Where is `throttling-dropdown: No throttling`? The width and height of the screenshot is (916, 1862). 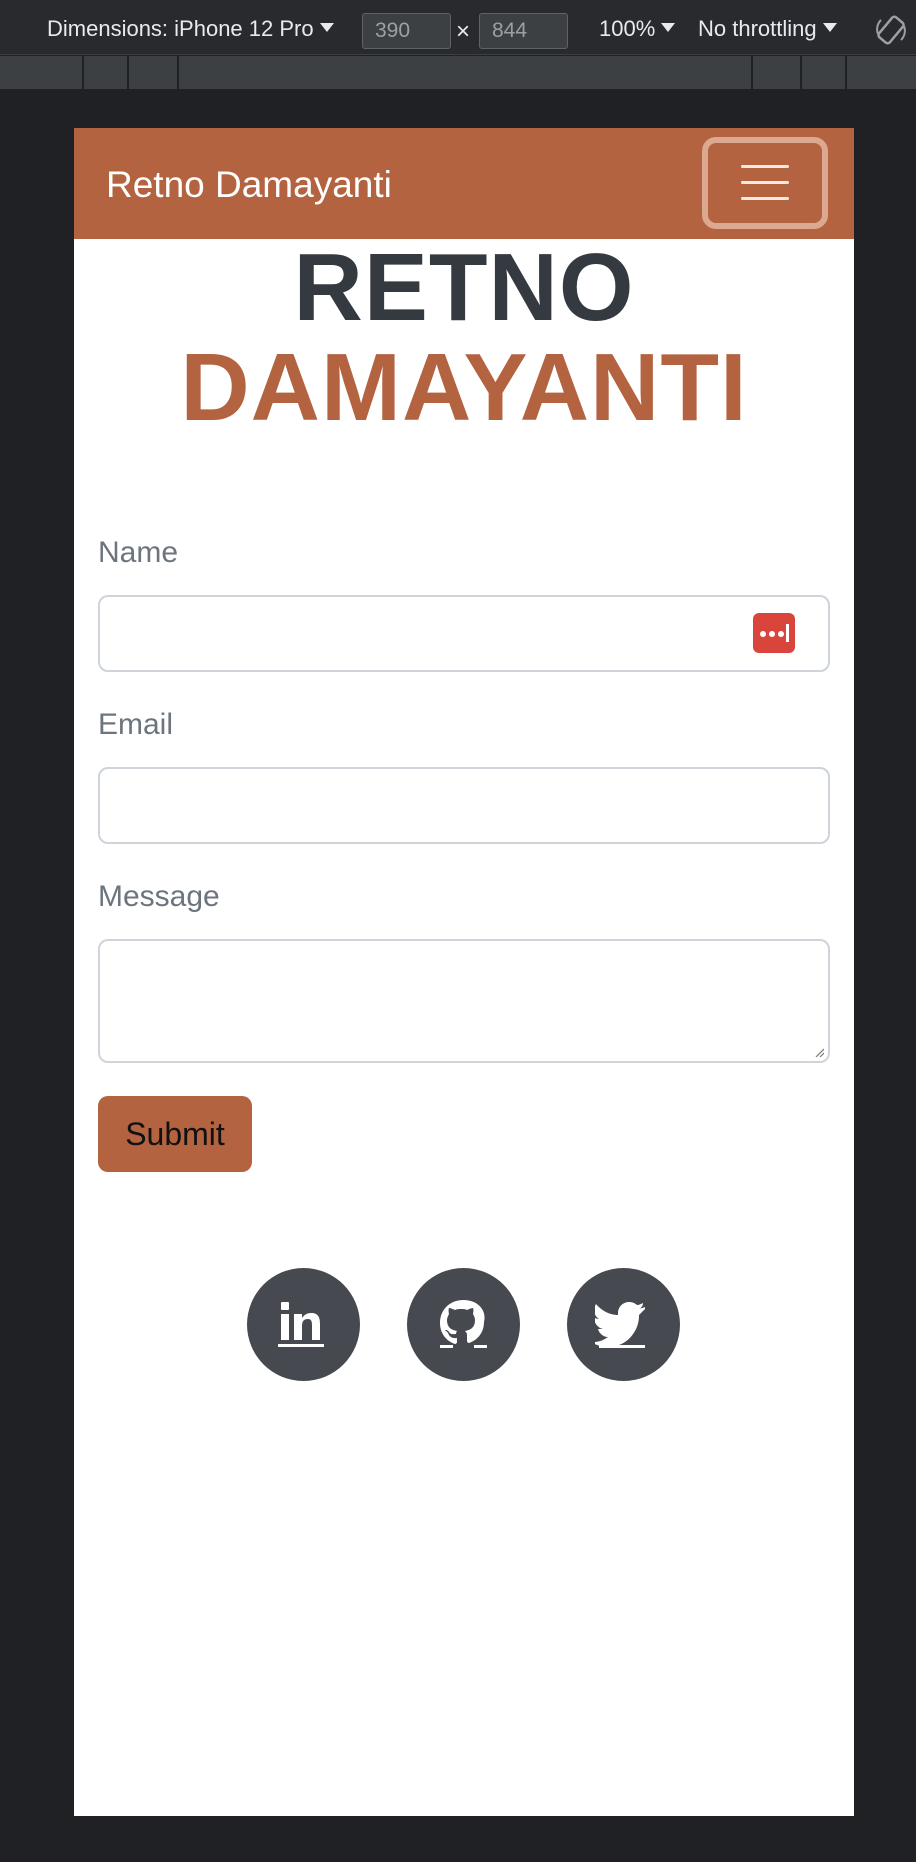
throttling-dropdown: No throttling is located at coordinates (767, 29).